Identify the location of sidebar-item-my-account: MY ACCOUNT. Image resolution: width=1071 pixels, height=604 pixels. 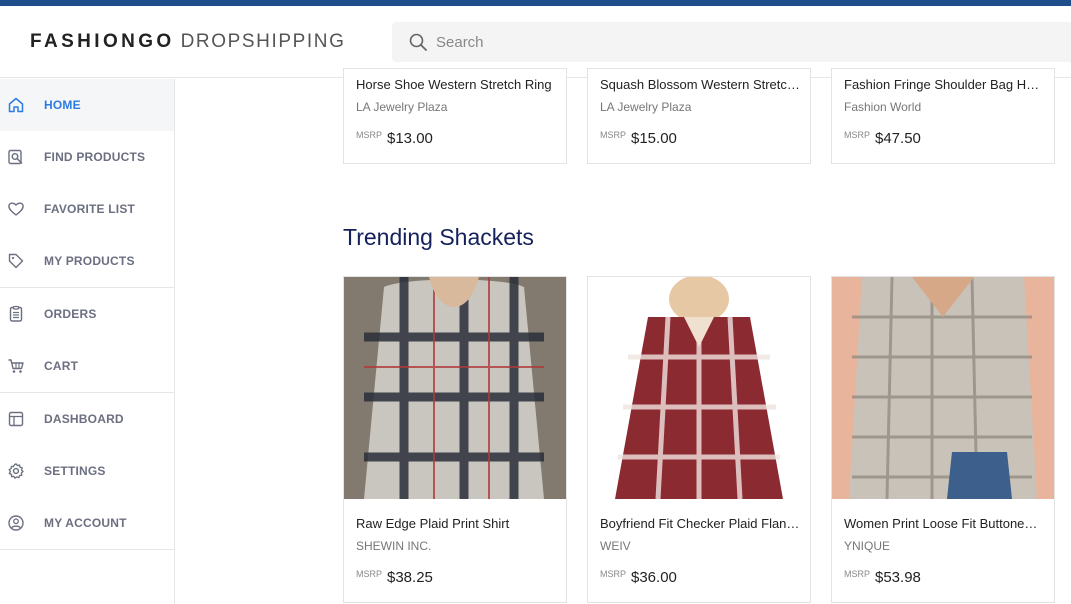
(87, 523).